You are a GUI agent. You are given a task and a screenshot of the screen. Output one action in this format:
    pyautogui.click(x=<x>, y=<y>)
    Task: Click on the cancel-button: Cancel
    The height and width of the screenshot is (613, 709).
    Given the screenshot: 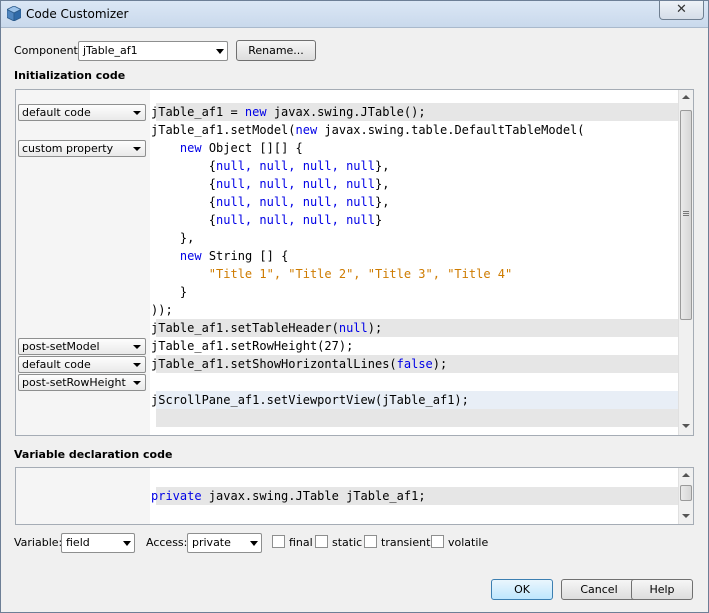 What is the action you would take?
    pyautogui.click(x=599, y=589)
    